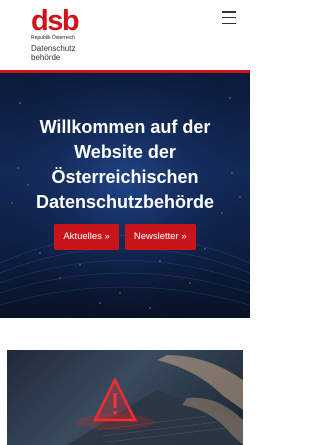  What do you see at coordinates (53, 48) in the screenshot?
I see `logo-name-line-1: Datenschutz` at bounding box center [53, 48].